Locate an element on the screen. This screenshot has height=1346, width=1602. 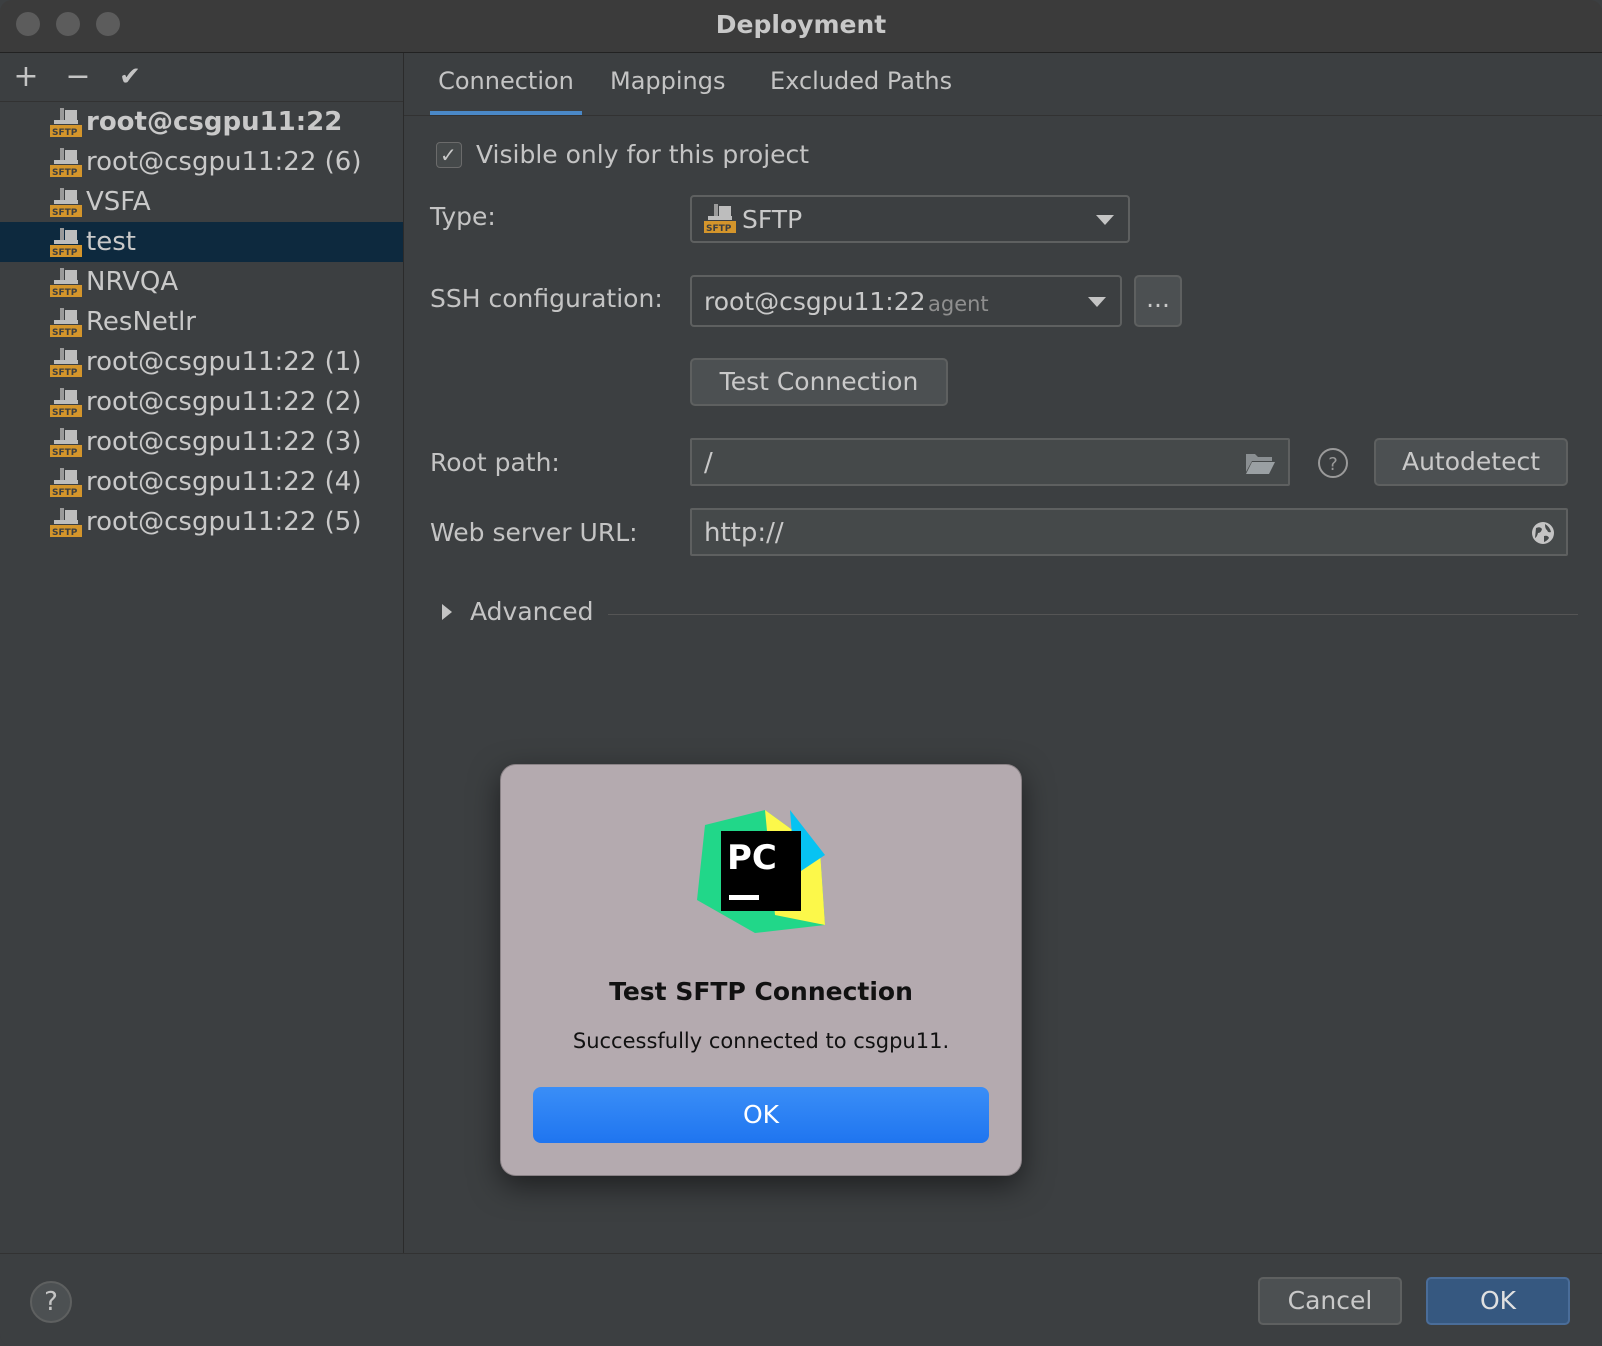
server-list-item: SFTP root@csgpu11:22 is located at coordinates (201, 122).